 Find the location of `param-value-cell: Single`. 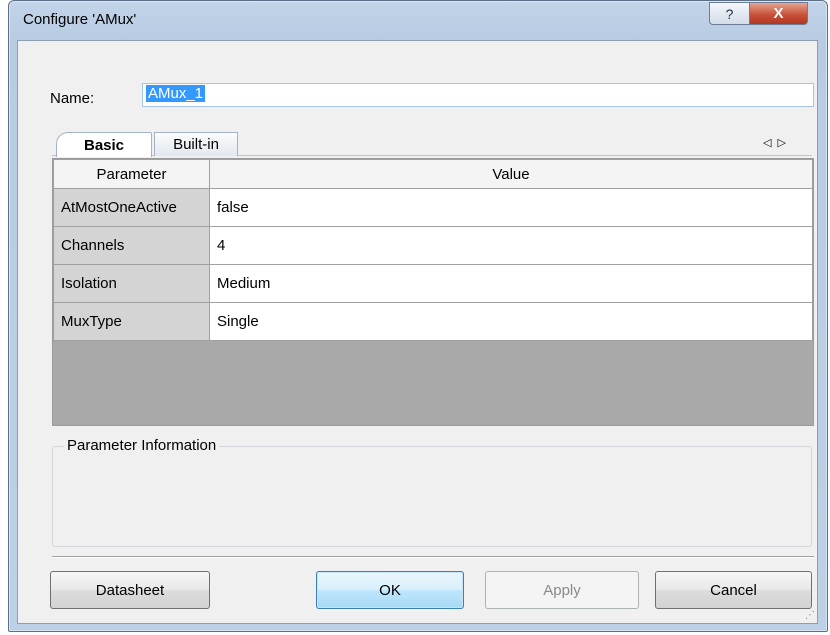

param-value-cell: Single is located at coordinates (511, 321).